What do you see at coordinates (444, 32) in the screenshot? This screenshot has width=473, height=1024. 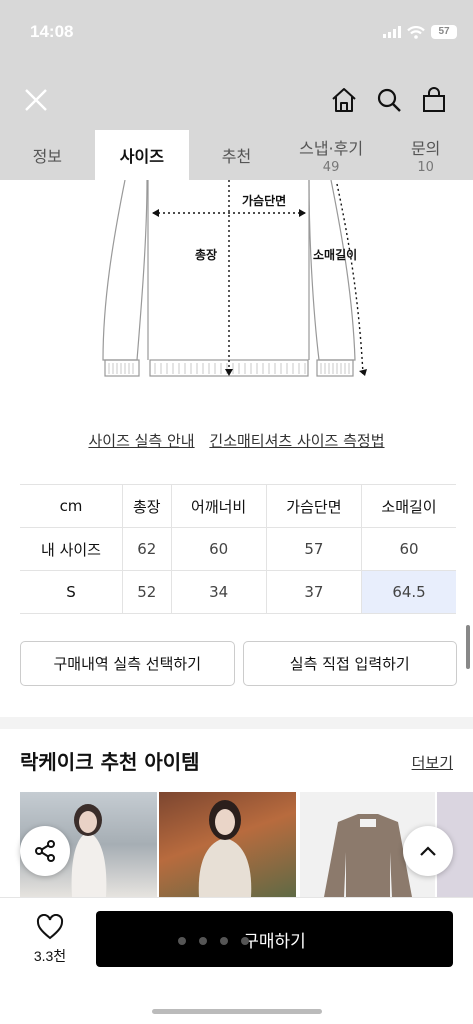 I see `battery-icon: 57` at bounding box center [444, 32].